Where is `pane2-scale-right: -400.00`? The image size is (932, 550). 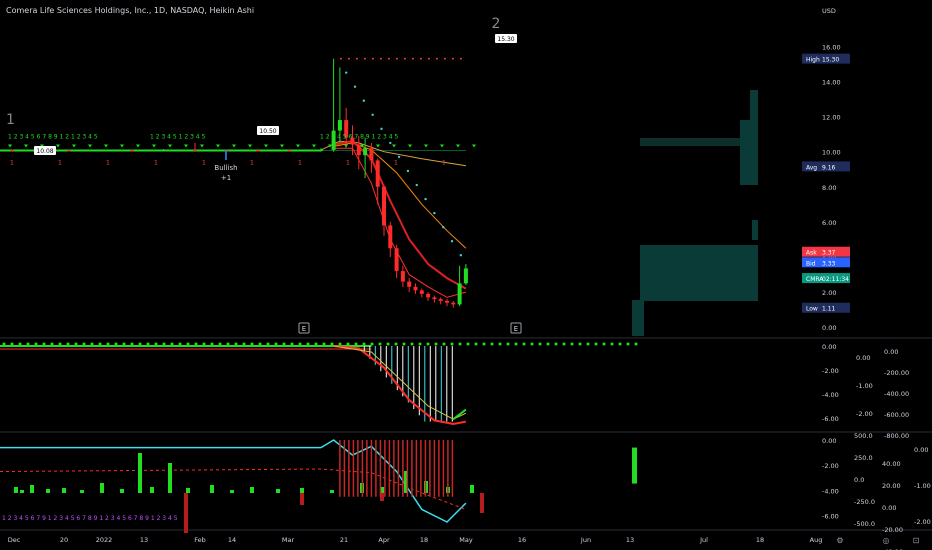 pane2-scale-right: -400.00 is located at coordinates (896, 394).